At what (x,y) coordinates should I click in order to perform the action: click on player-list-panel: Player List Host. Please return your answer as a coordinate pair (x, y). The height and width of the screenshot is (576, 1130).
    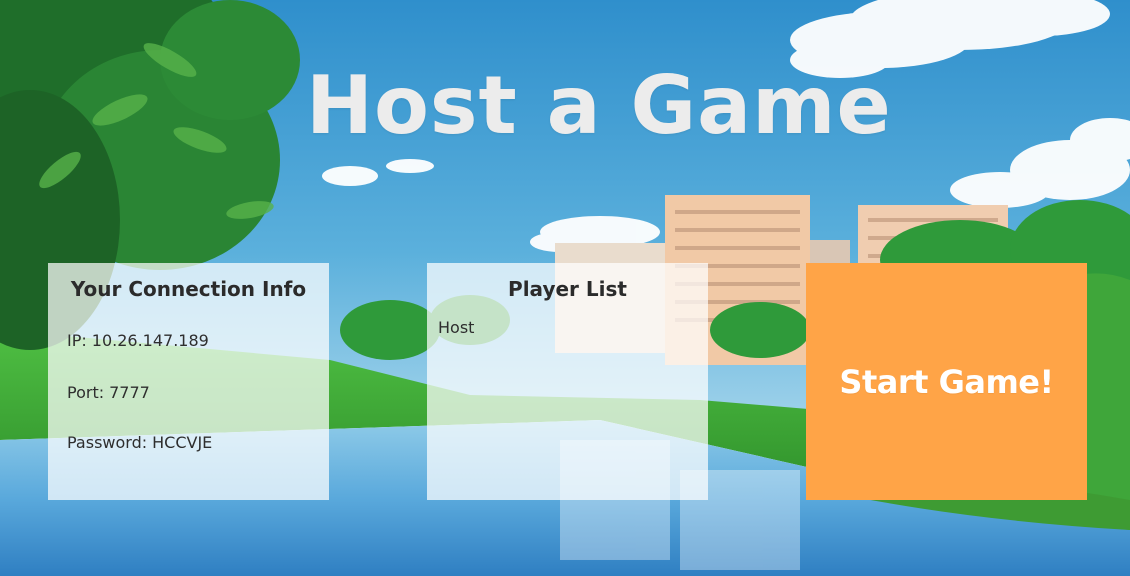
    Looking at the image, I should click on (567, 381).